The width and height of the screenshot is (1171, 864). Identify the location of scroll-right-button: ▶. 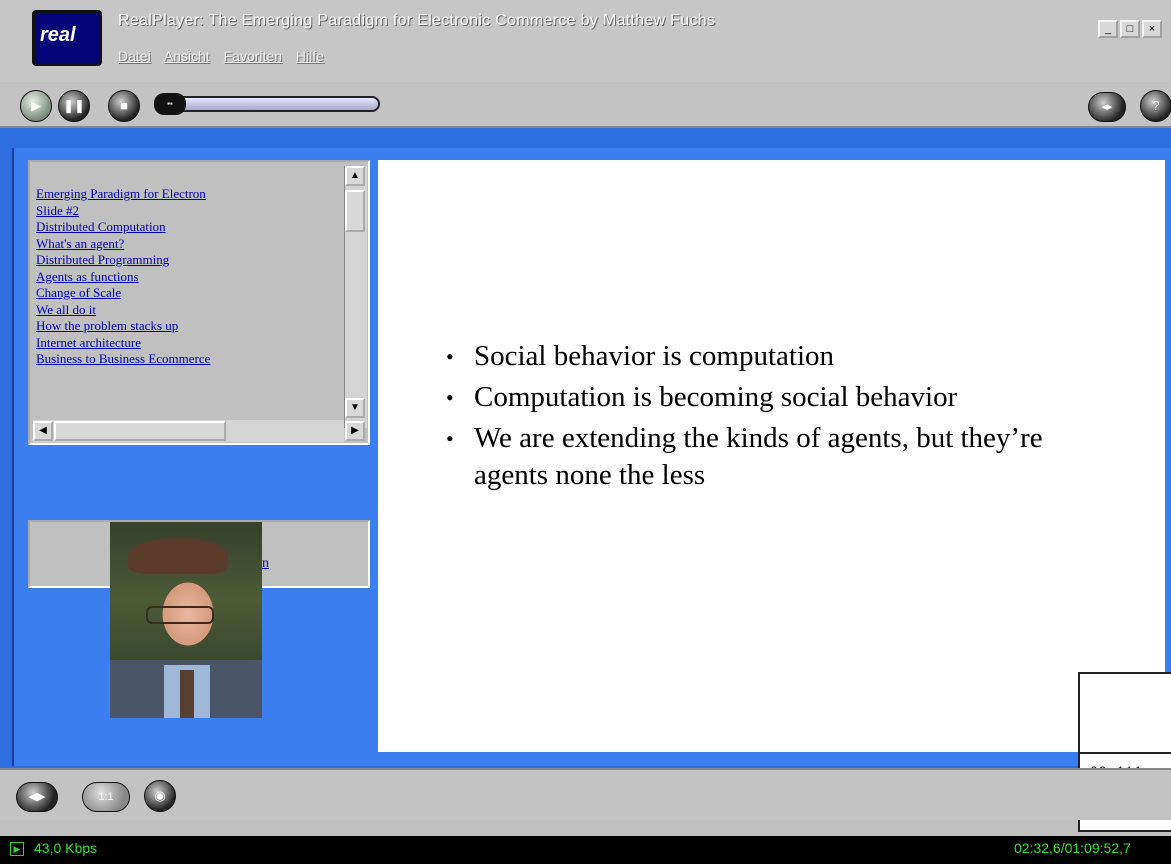
(355, 431).